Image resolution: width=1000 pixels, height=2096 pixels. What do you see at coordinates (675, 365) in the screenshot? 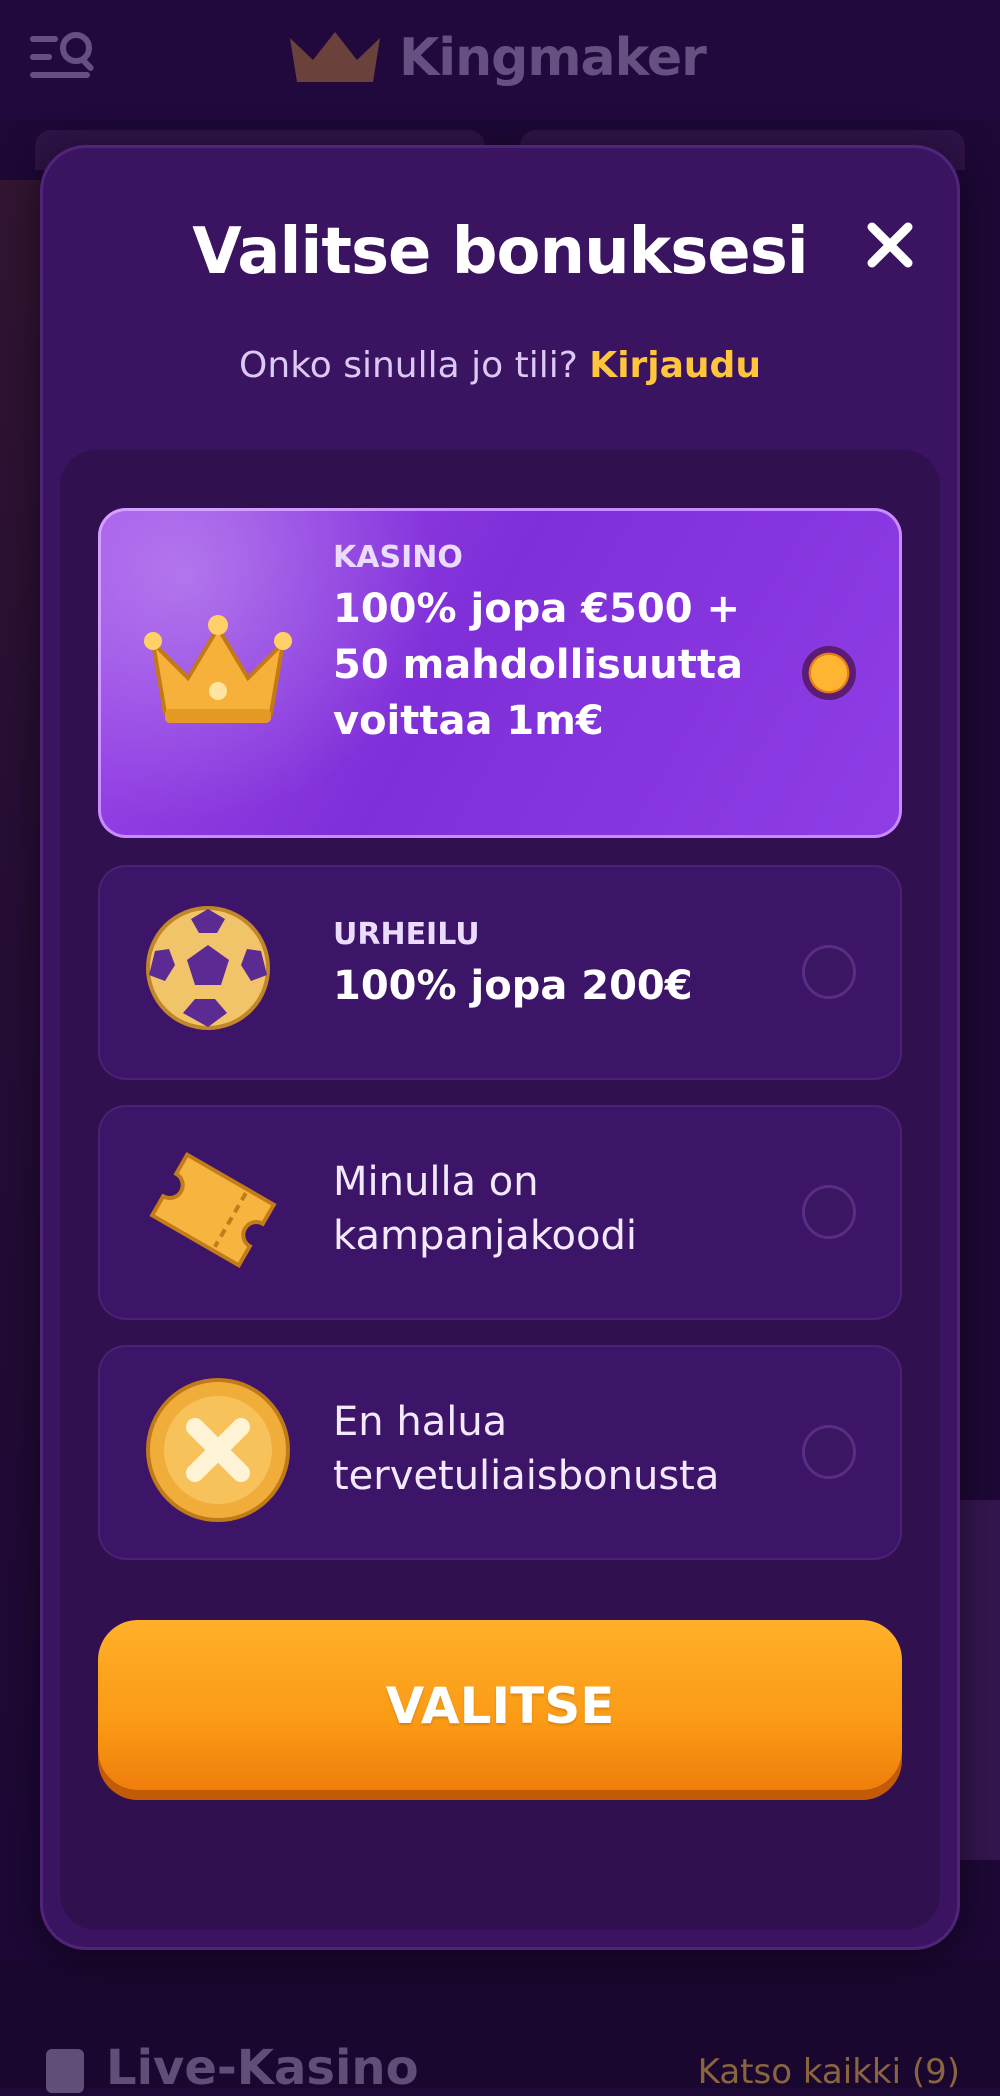
I see `login-link: Kirjaudu` at bounding box center [675, 365].